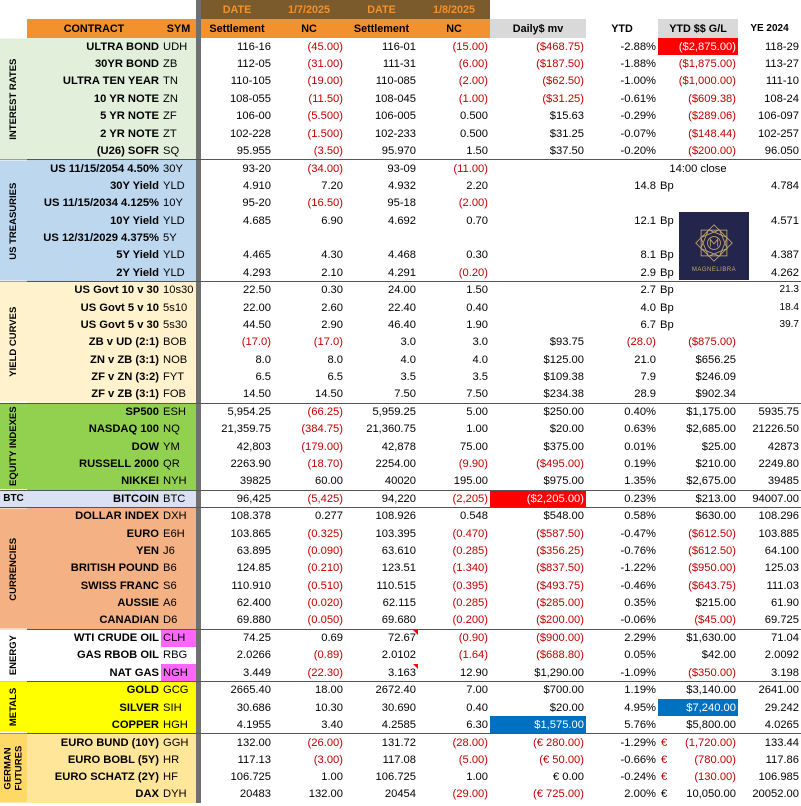 The height and width of the screenshot is (806, 801). I want to click on contract-name: US Govt 5 v 10, so click(94, 307).